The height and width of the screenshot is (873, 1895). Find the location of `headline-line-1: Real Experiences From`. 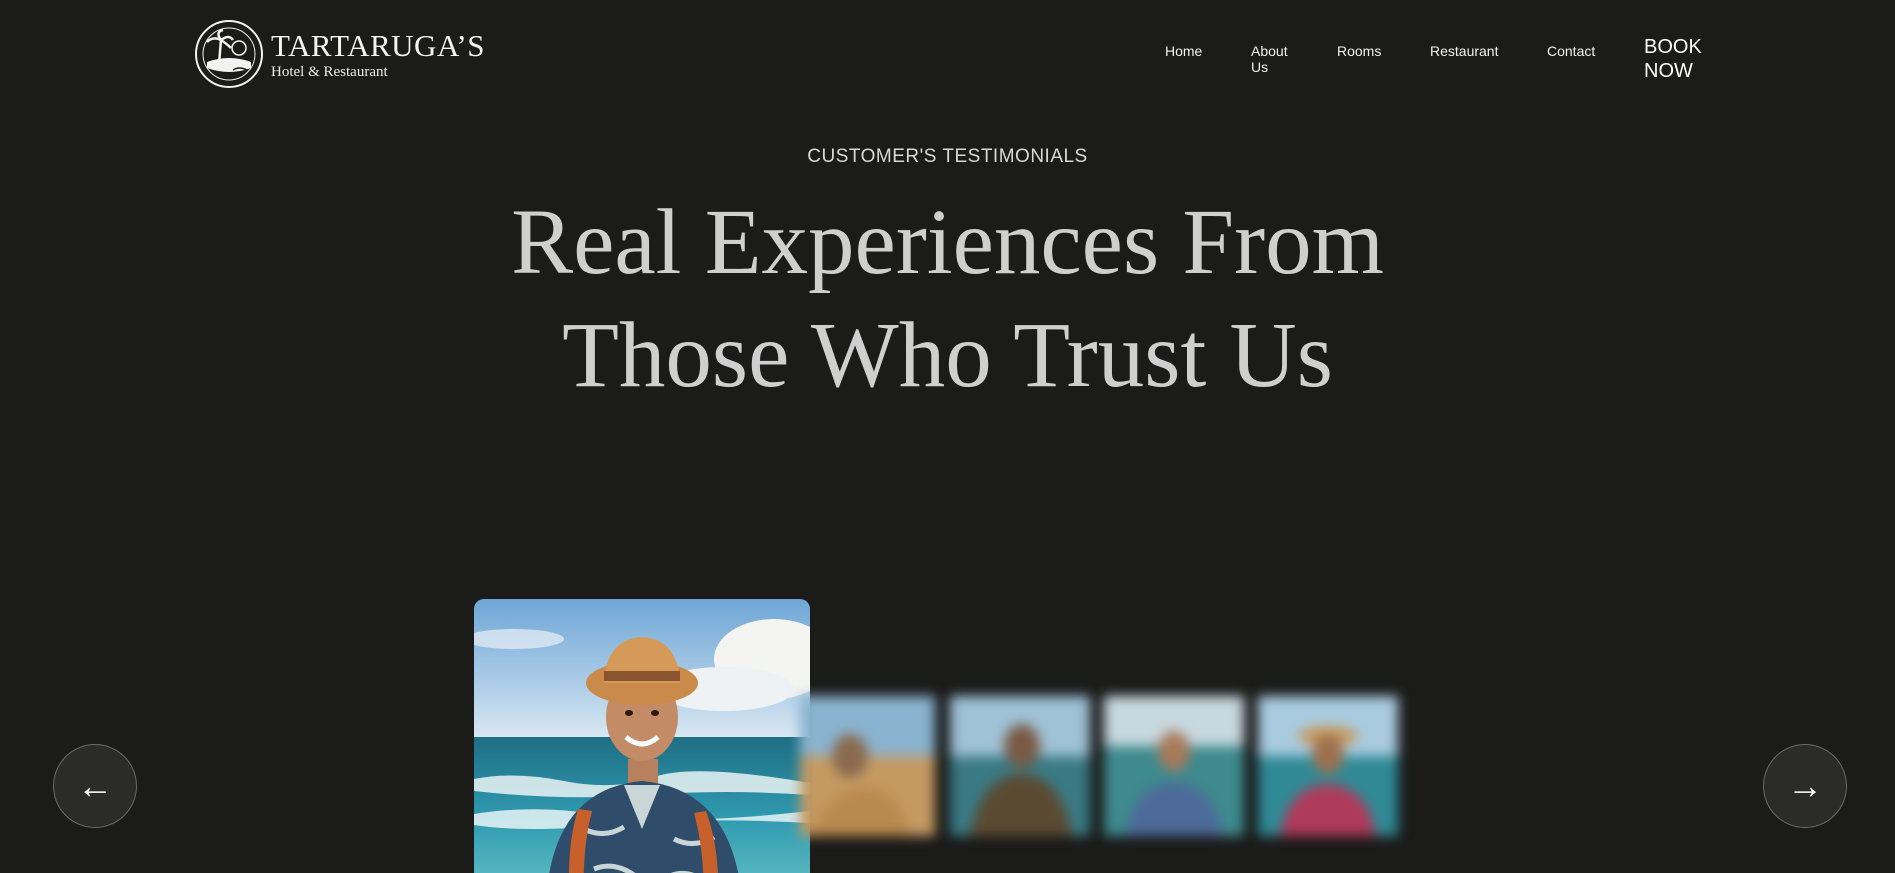

headline-line-1: Real Experiences From is located at coordinates (947, 242).